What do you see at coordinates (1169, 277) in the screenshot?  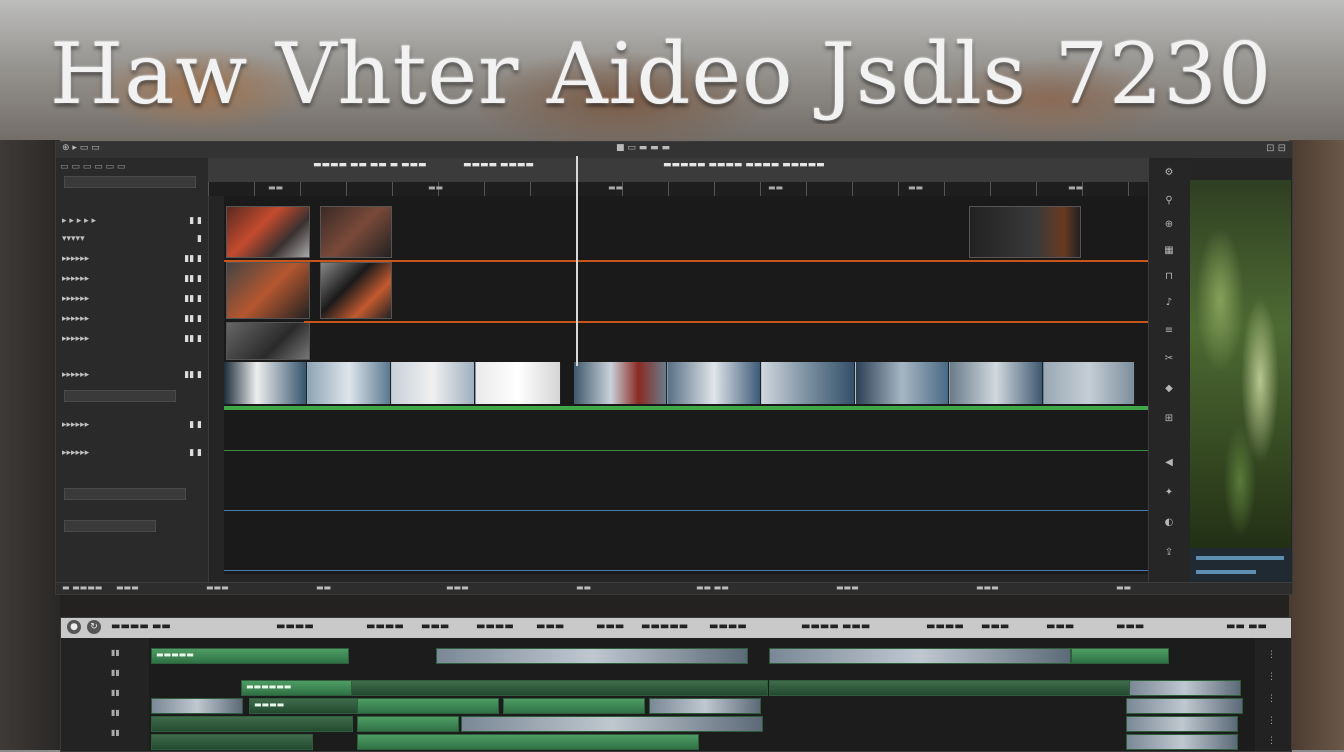 I see `lock-icon: ⊓` at bounding box center [1169, 277].